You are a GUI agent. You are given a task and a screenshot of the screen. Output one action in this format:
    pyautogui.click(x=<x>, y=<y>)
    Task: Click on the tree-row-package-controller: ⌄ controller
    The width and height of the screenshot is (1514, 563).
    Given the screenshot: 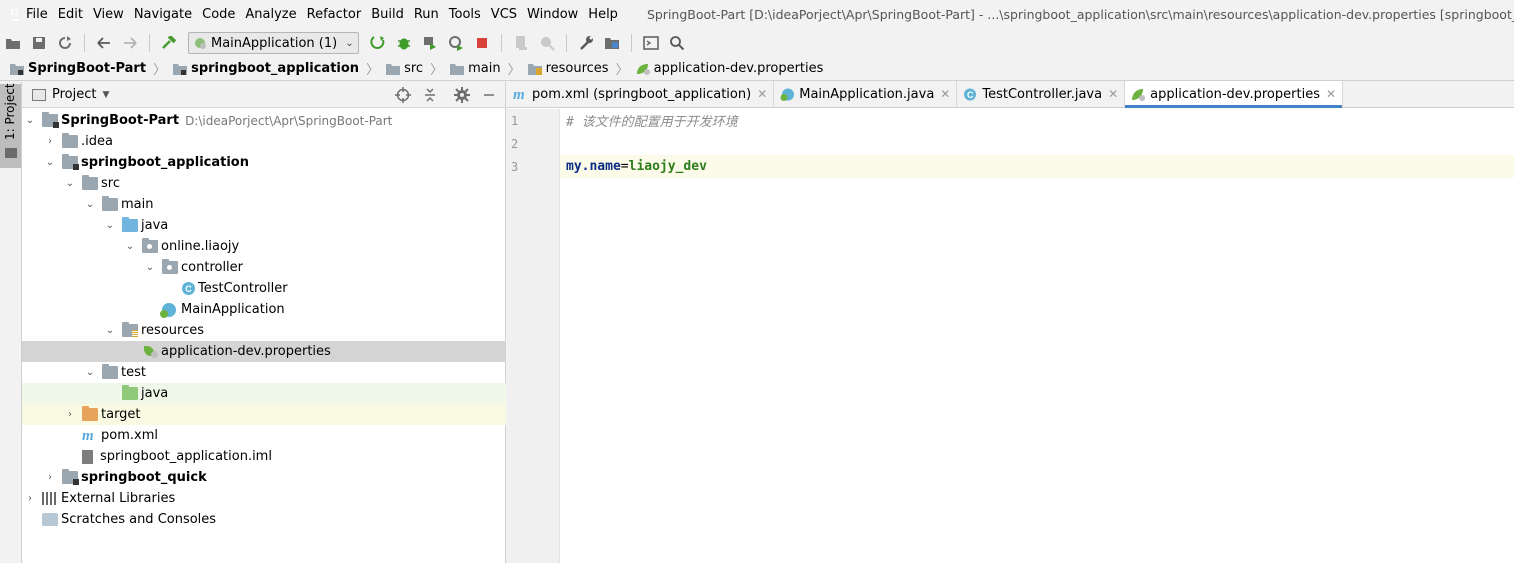 What is the action you would take?
    pyautogui.click(x=264, y=267)
    